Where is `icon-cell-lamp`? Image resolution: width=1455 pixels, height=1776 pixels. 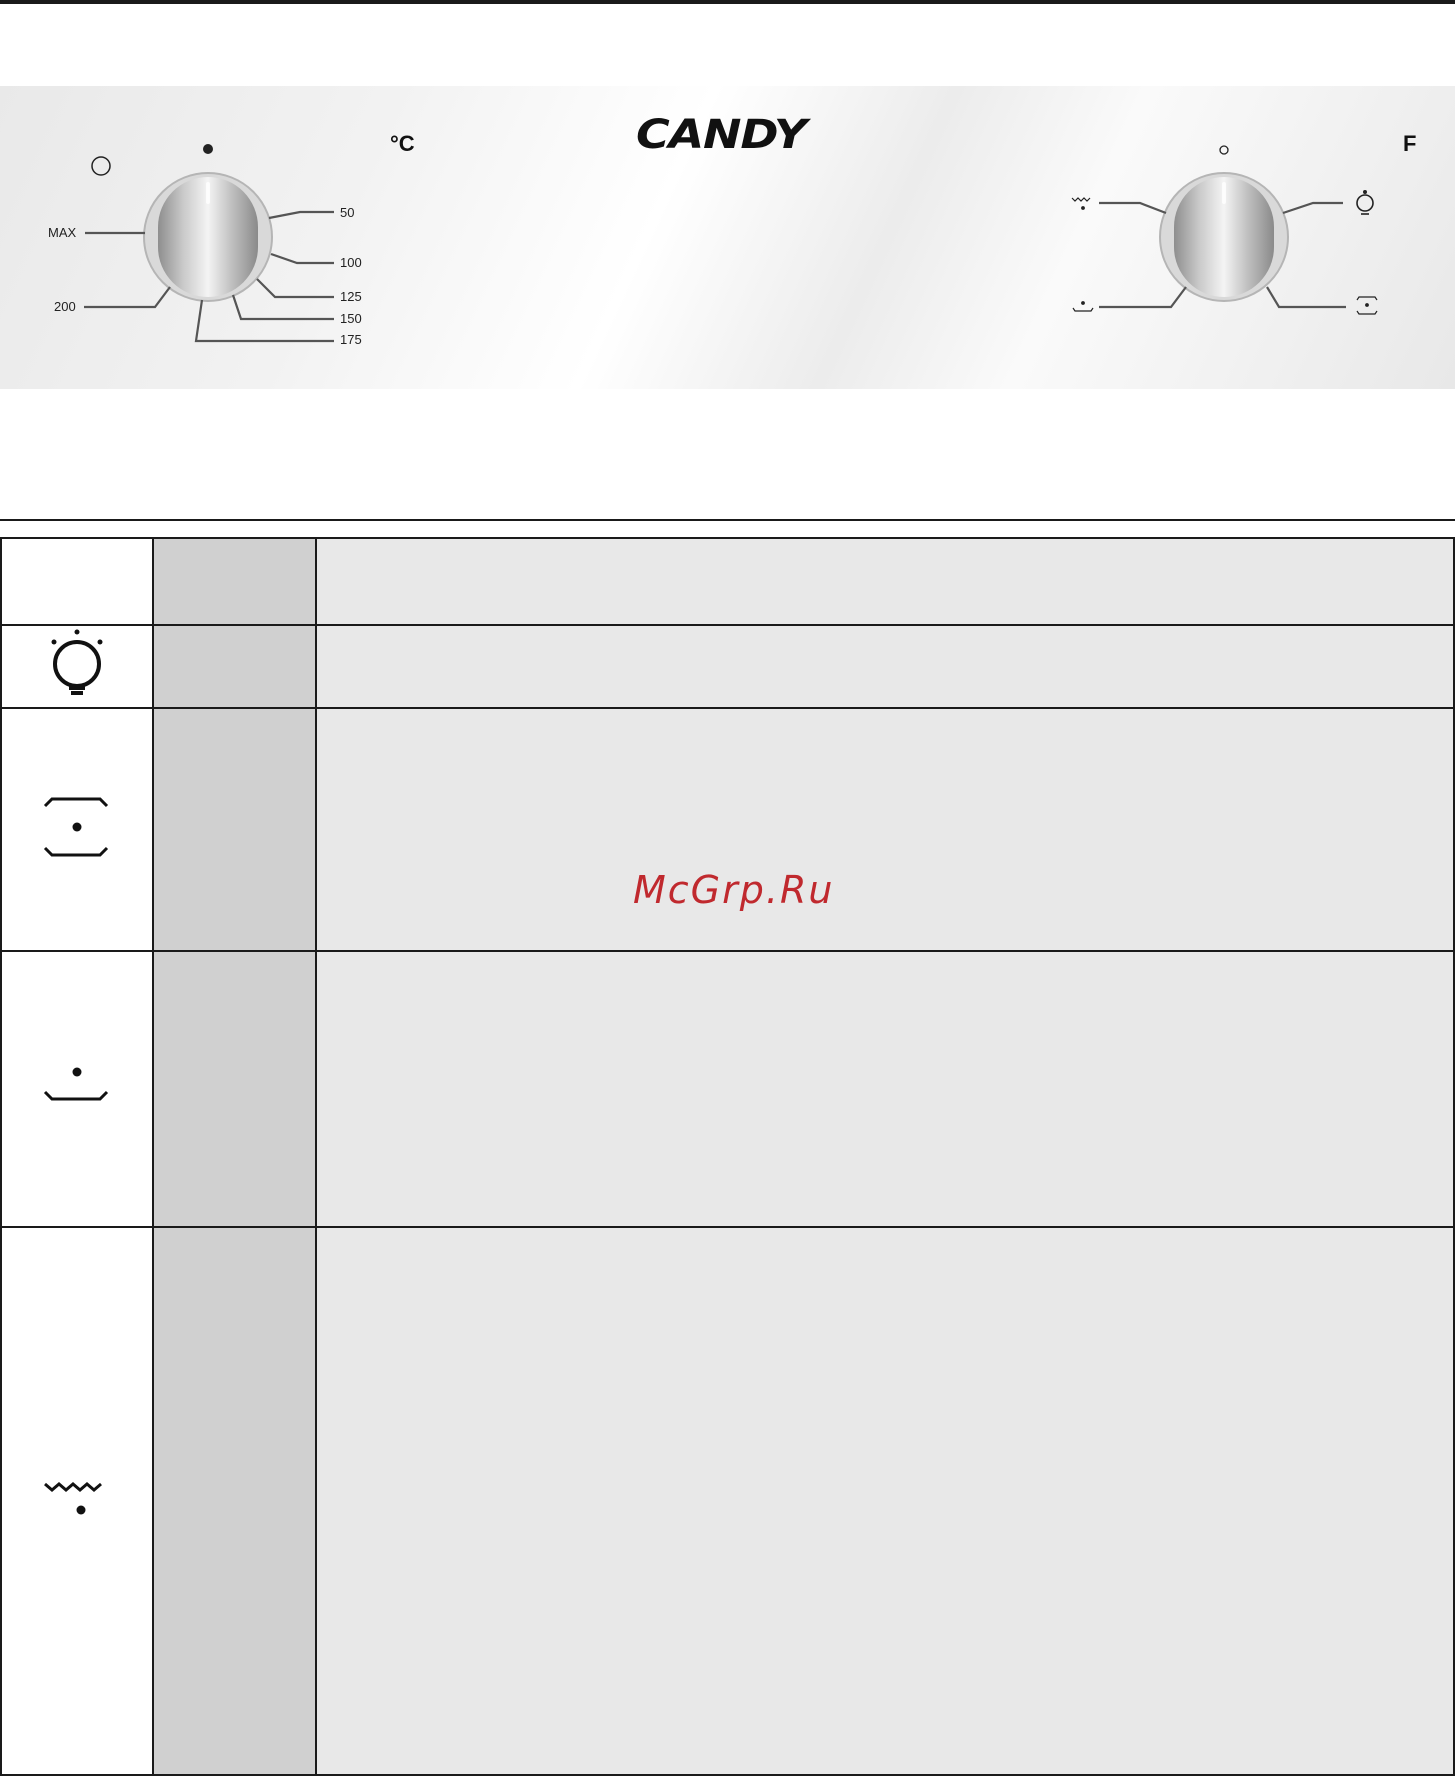 icon-cell-lamp is located at coordinates (77, 666).